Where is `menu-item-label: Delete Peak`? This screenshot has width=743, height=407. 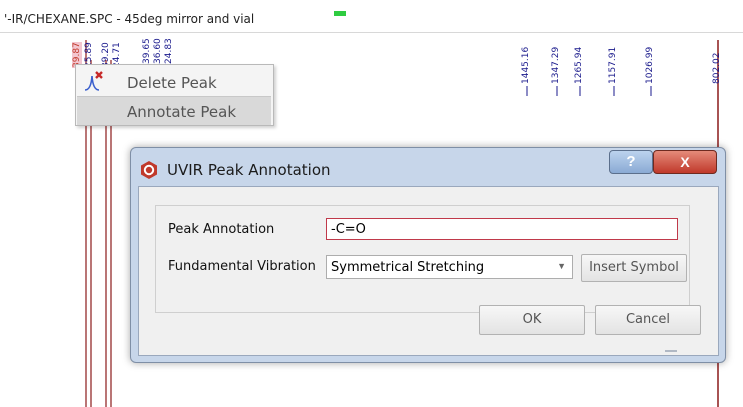
menu-item-label: Delete Peak is located at coordinates (172, 83).